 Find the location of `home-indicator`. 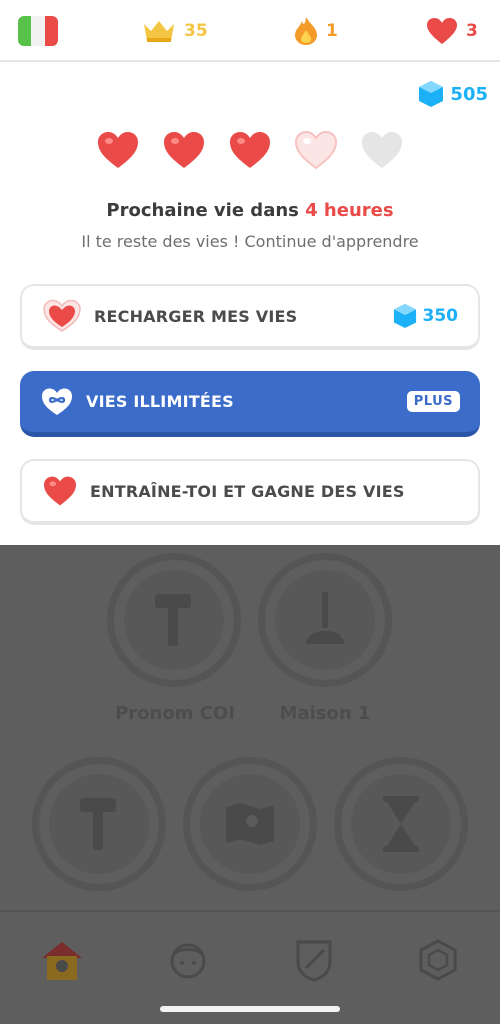

home-indicator is located at coordinates (250, 1009).